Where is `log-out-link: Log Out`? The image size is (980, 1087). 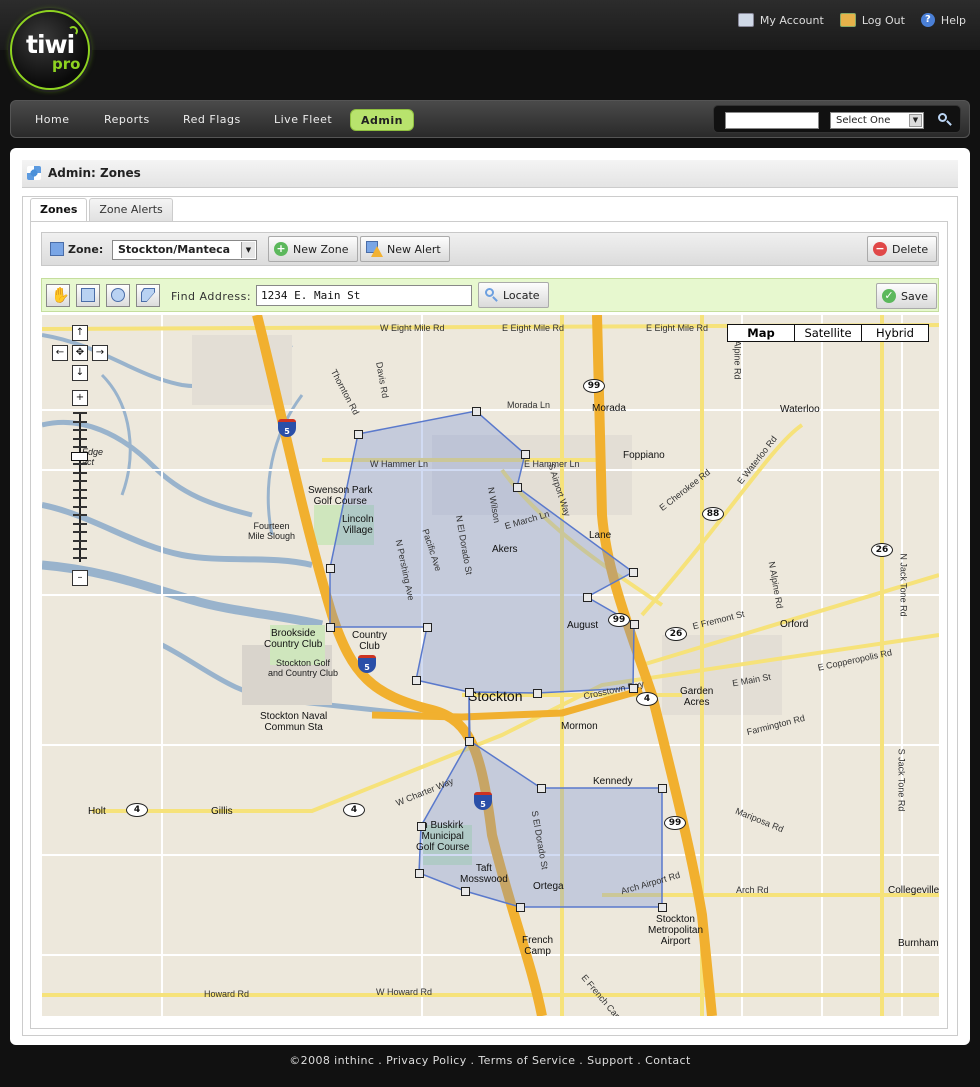
log-out-link: Log Out is located at coordinates (872, 20).